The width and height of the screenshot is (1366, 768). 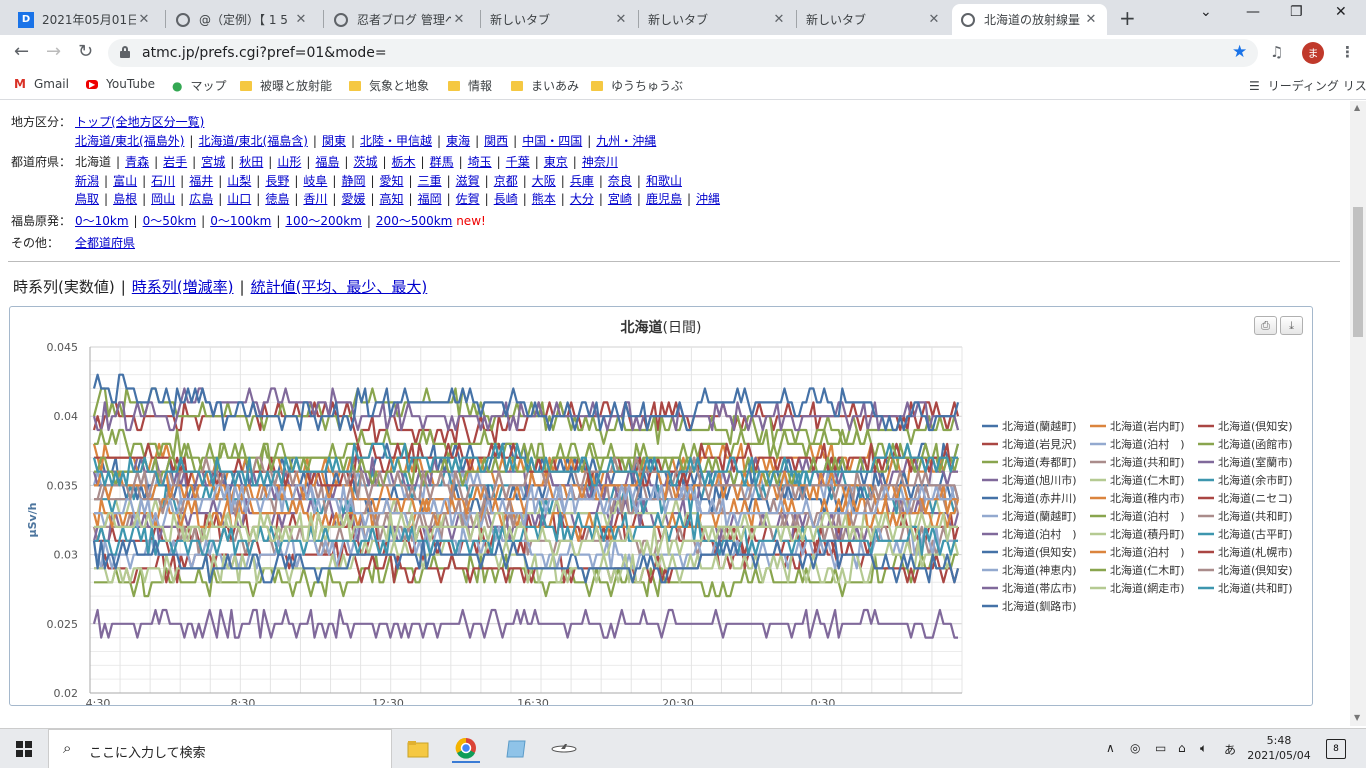 What do you see at coordinates (1239, 52) in the screenshot?
I see `bookmark-star-icon: ★` at bounding box center [1239, 52].